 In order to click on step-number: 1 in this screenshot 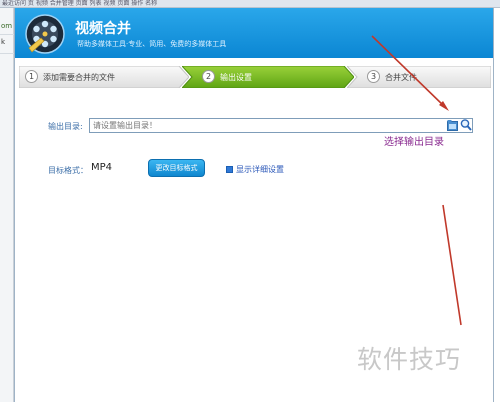, I will do `click(31, 76)`.